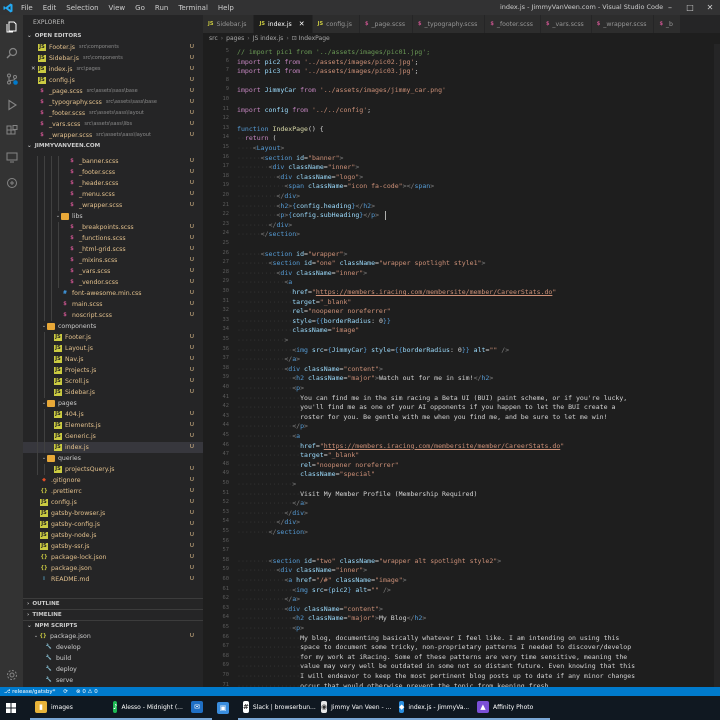 The height and width of the screenshot is (720, 720). I want to click on tab-typographyscss: $ _typography.scss, so click(449, 24).